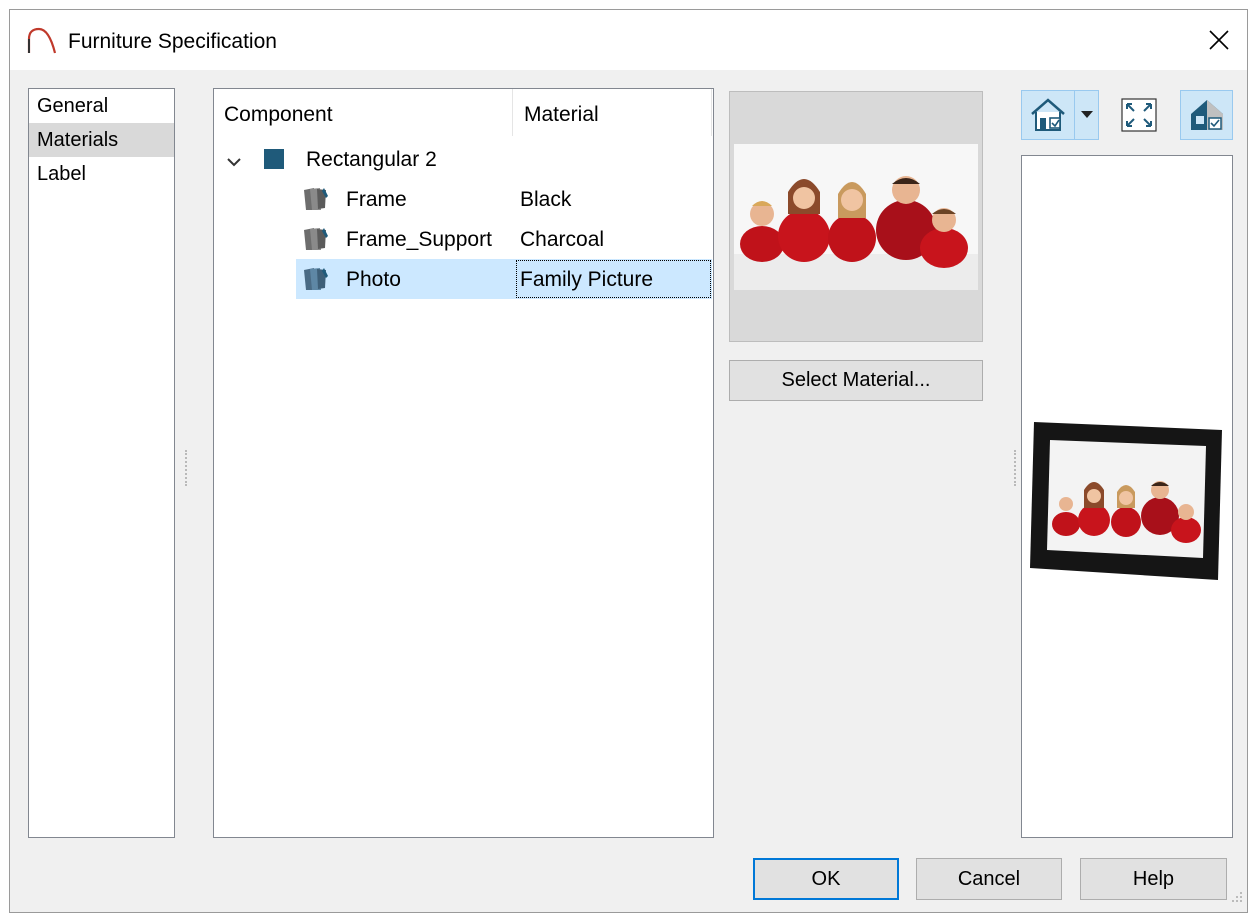  What do you see at coordinates (586, 280) in the screenshot?
I see `tree-row-material: Family Picture` at bounding box center [586, 280].